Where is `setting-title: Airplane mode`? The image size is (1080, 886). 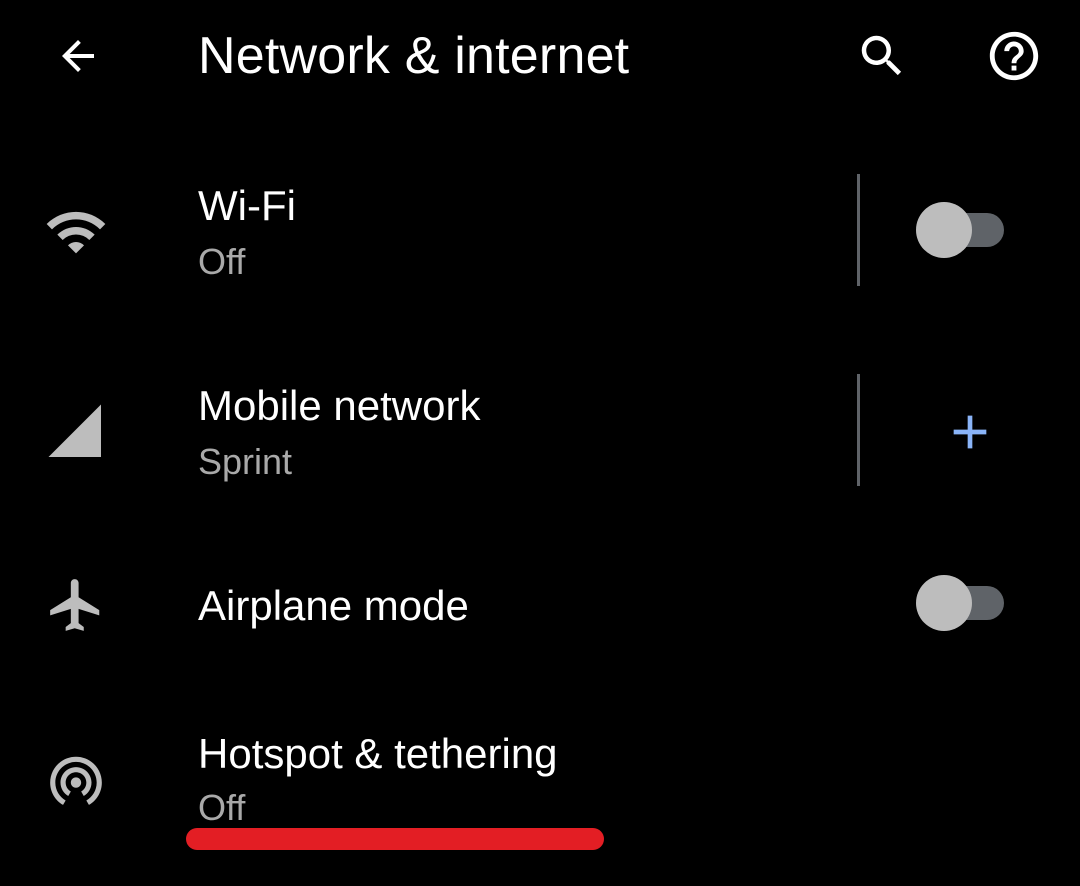 setting-title: Airplane mode is located at coordinates (333, 605).